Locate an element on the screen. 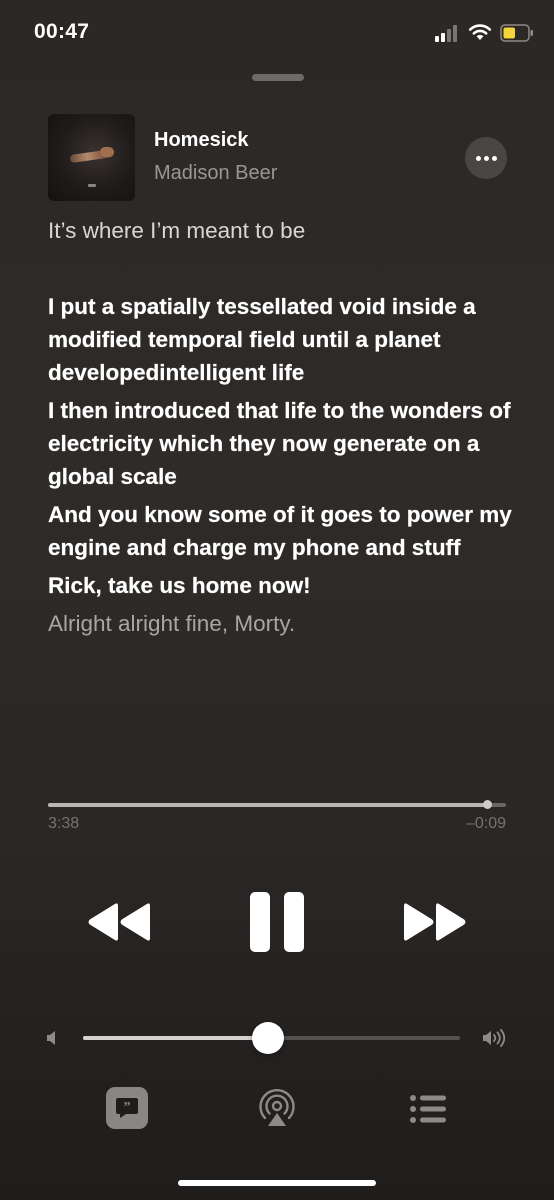 The width and height of the screenshot is (554, 1200). artwork-tag is located at coordinates (92, 185).